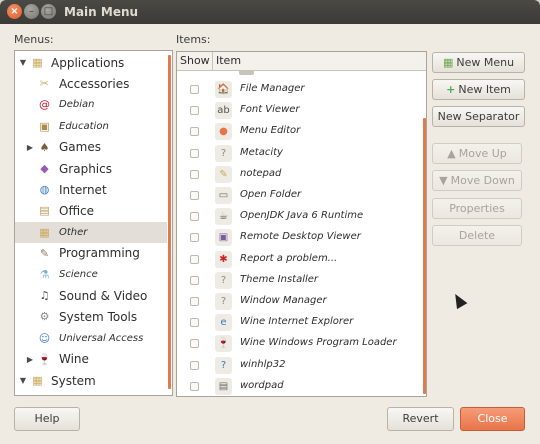 The width and height of the screenshot is (540, 444). What do you see at coordinates (44, 317) in the screenshot?
I see `system-tools-icon: ⚙` at bounding box center [44, 317].